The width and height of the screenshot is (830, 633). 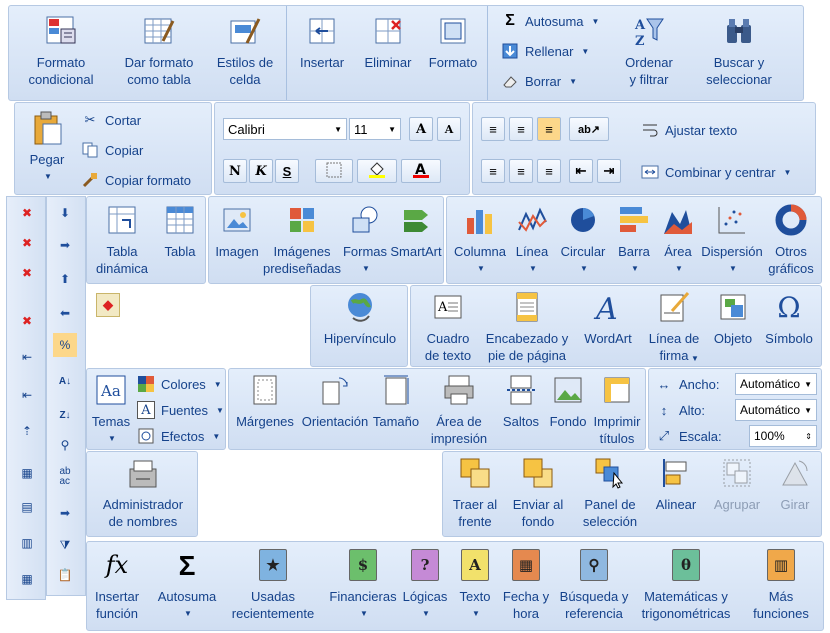 I want to click on enviar-fondo-button: Enviar al fondo, so click(x=538, y=493).